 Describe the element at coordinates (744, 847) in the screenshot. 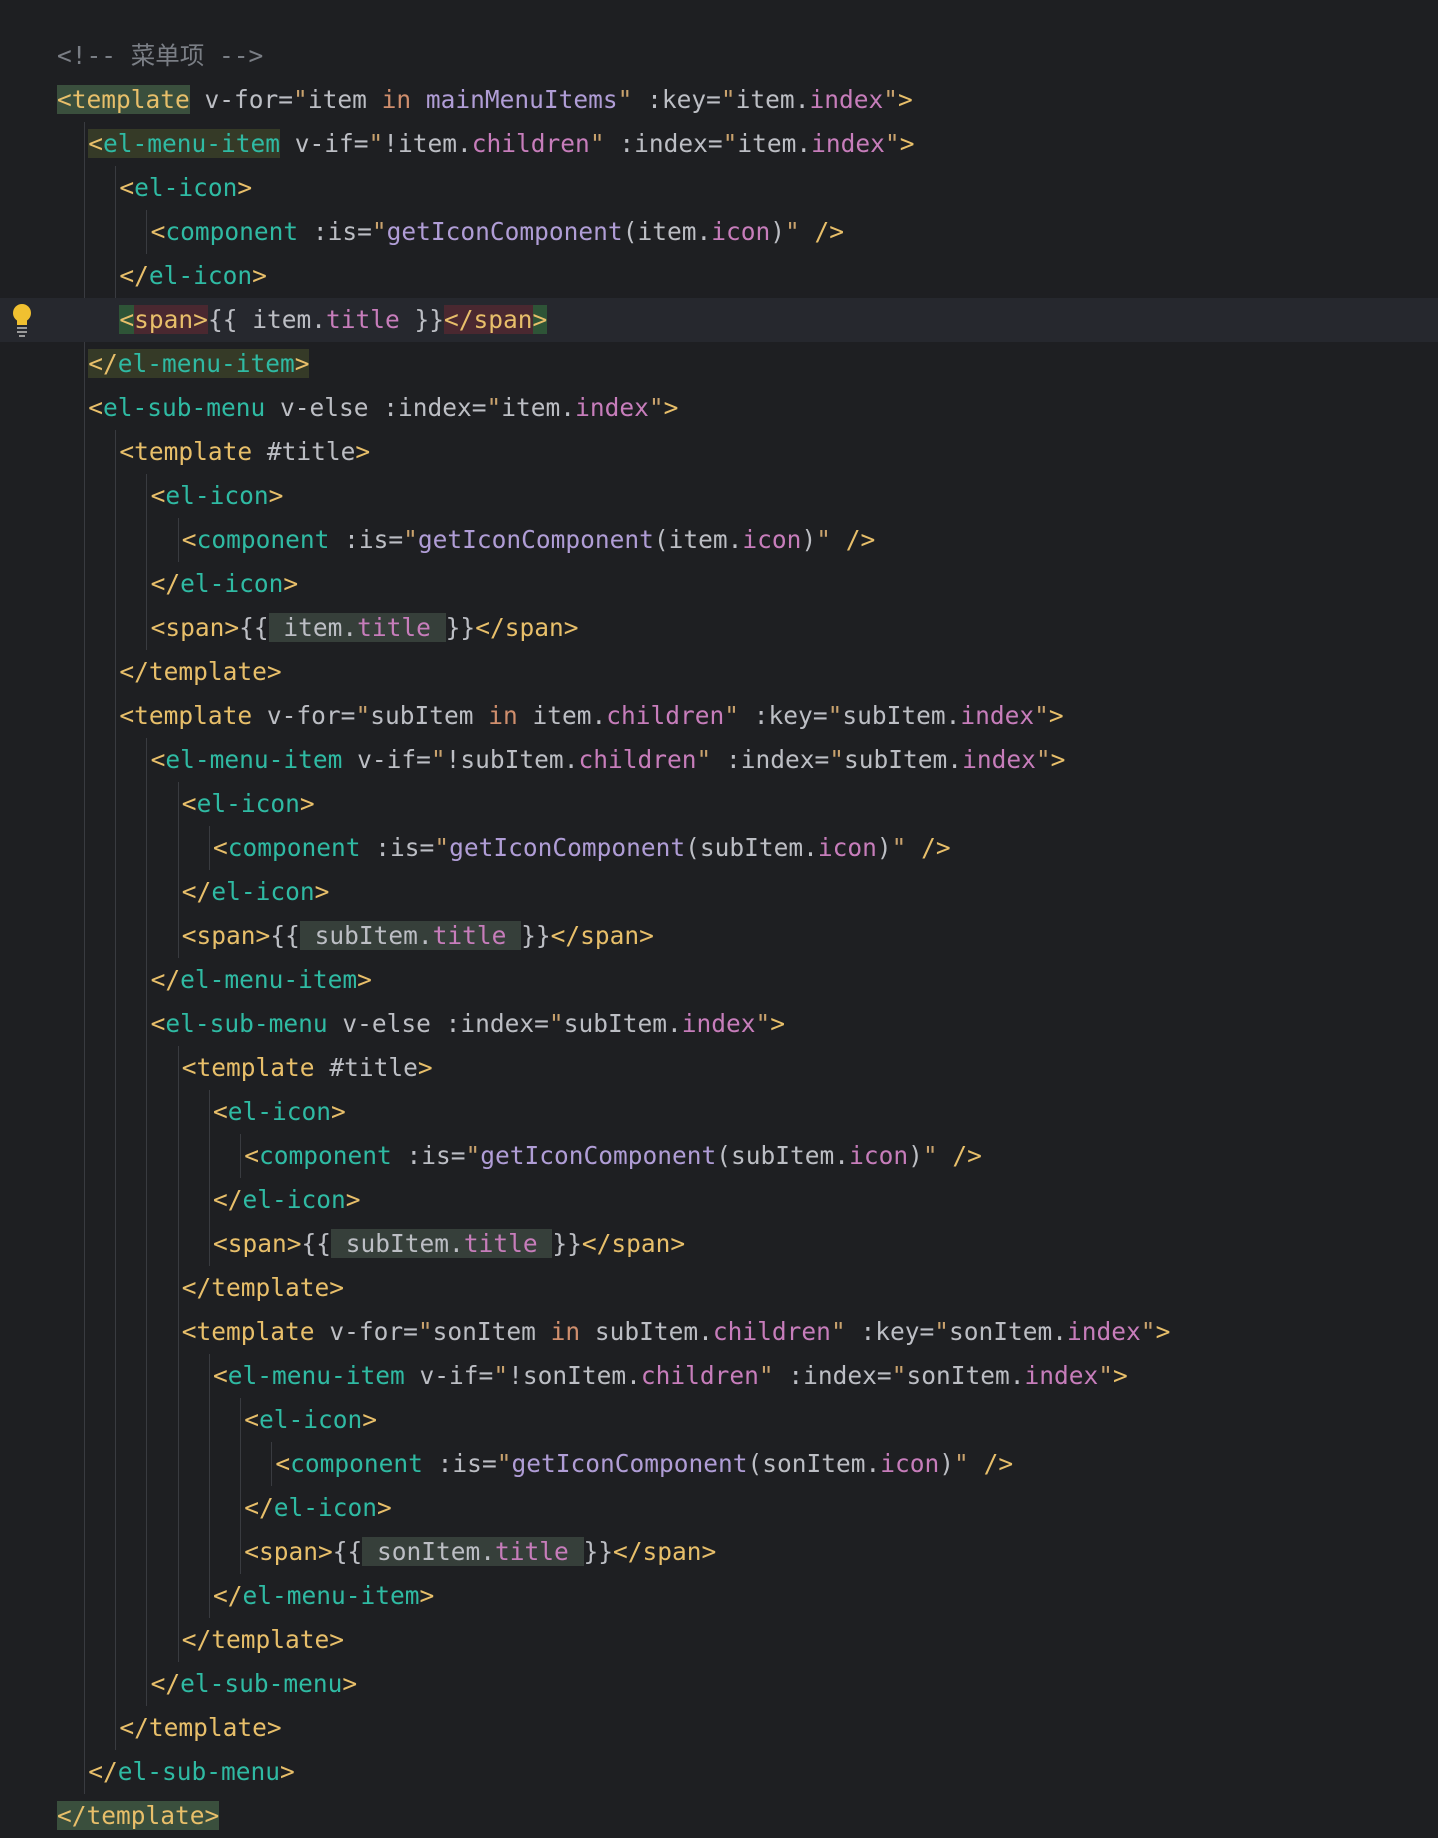

I see `code-token: (subItem` at that location.